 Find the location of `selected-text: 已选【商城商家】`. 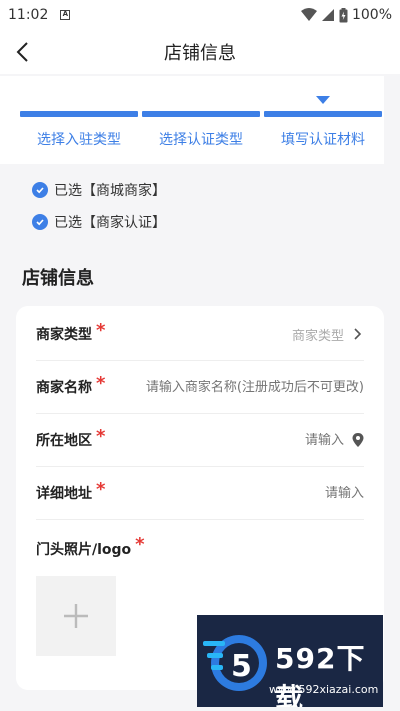

selected-text: 已选【商城商家】 is located at coordinates (110, 191).